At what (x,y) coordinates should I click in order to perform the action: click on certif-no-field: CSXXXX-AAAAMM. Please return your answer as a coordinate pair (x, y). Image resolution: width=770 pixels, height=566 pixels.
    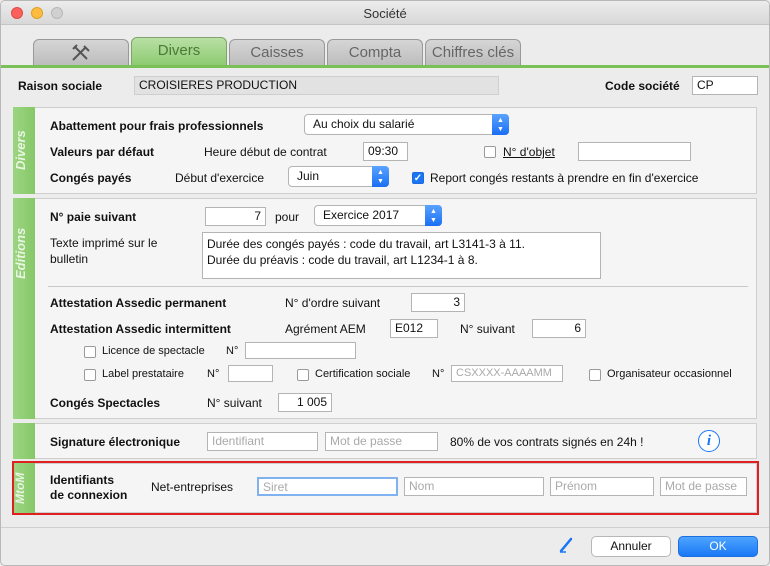
    Looking at the image, I should click on (507, 373).